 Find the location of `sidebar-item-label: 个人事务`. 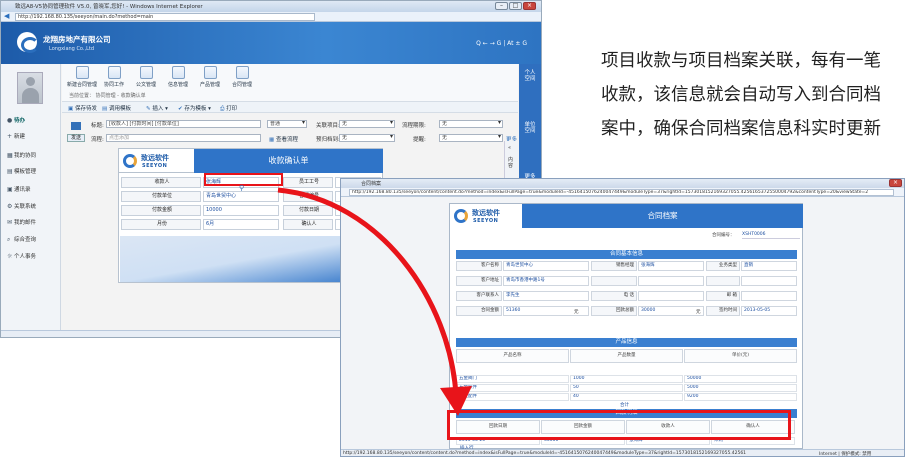

sidebar-item-label: 个人事务 is located at coordinates (25, 257).